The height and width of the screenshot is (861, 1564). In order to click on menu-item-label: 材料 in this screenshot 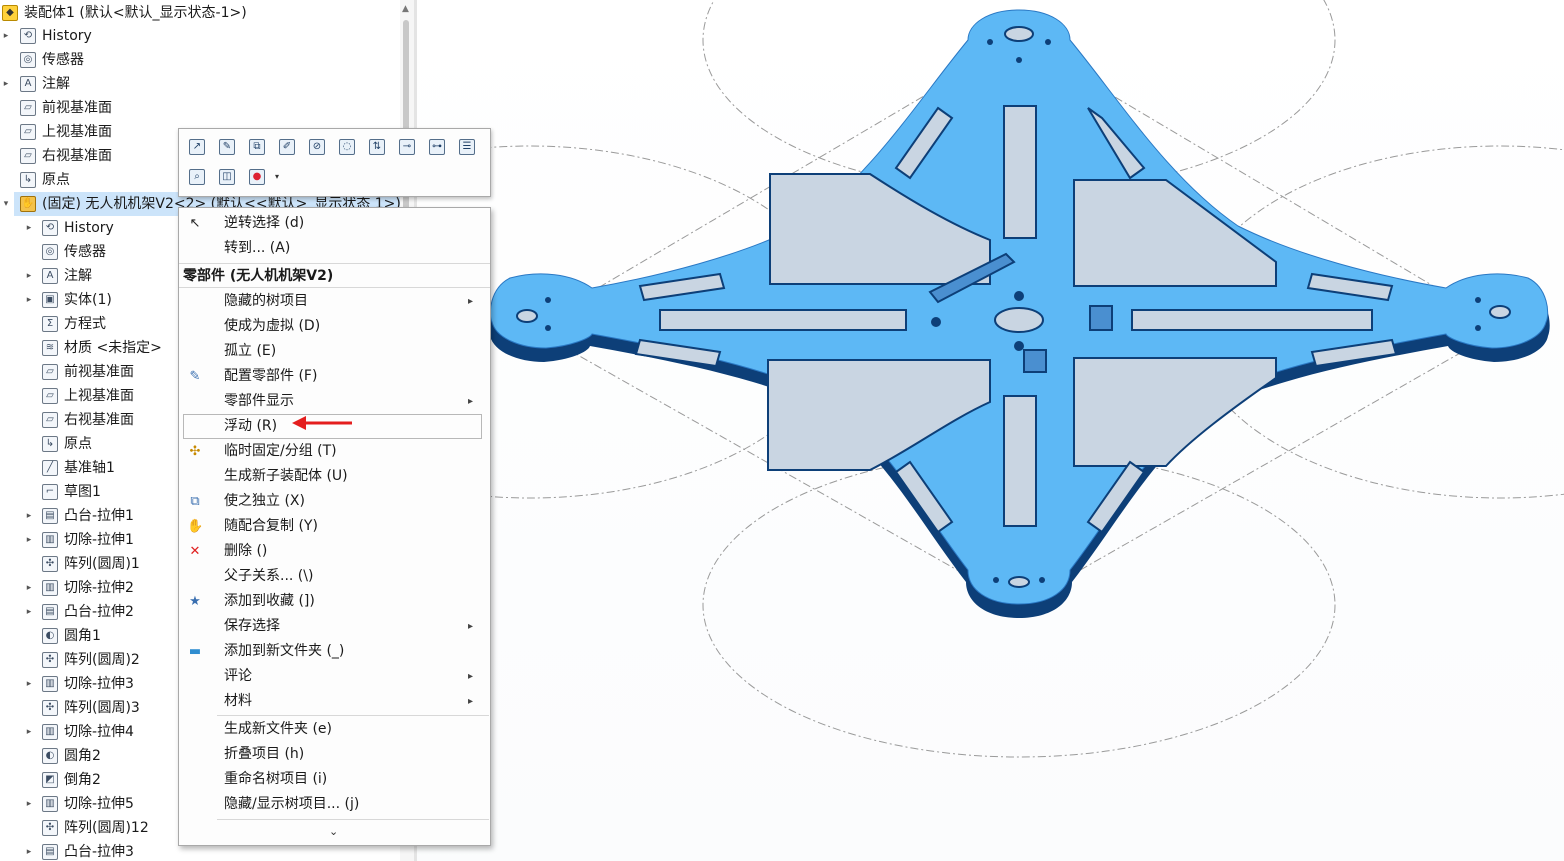, I will do `click(238, 701)`.